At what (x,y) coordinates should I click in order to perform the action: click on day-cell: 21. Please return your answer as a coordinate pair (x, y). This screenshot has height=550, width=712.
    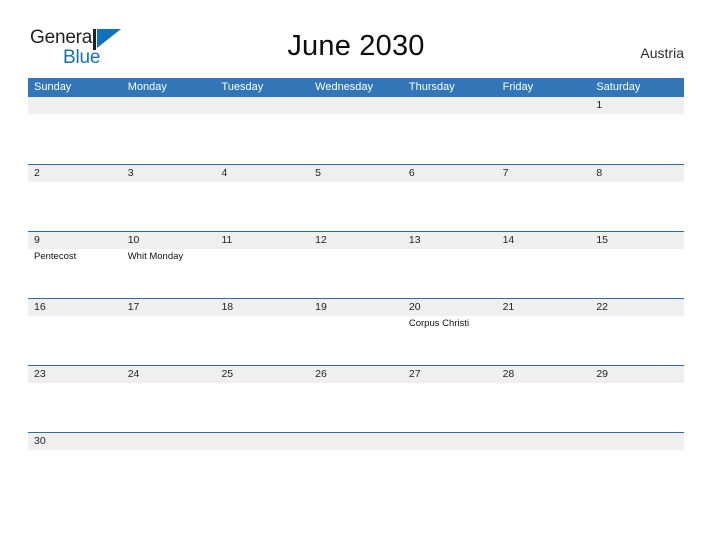
    Looking at the image, I should click on (544, 332).